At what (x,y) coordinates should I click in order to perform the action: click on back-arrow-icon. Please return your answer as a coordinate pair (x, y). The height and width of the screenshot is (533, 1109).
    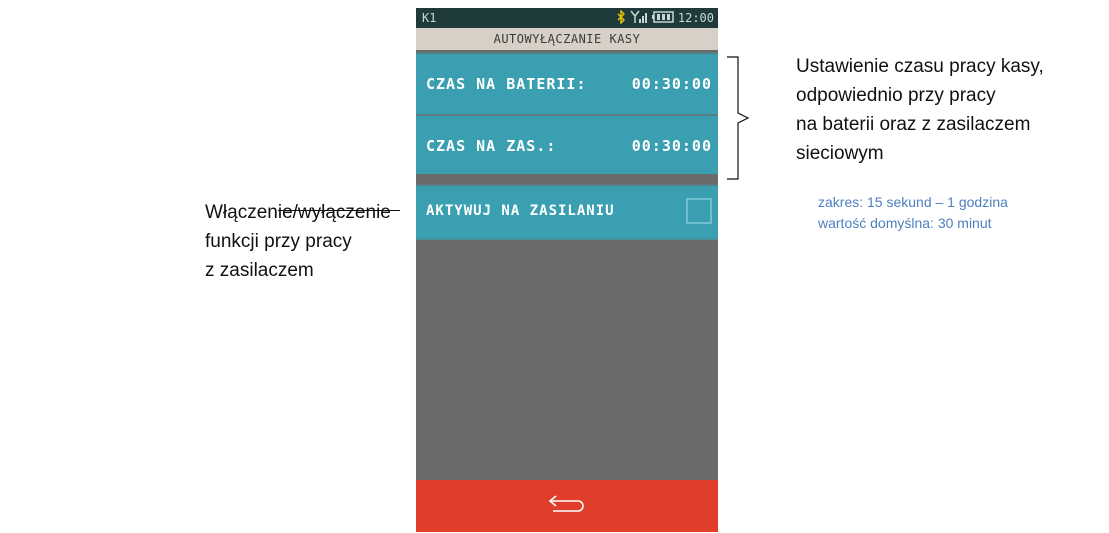
    Looking at the image, I should click on (567, 506).